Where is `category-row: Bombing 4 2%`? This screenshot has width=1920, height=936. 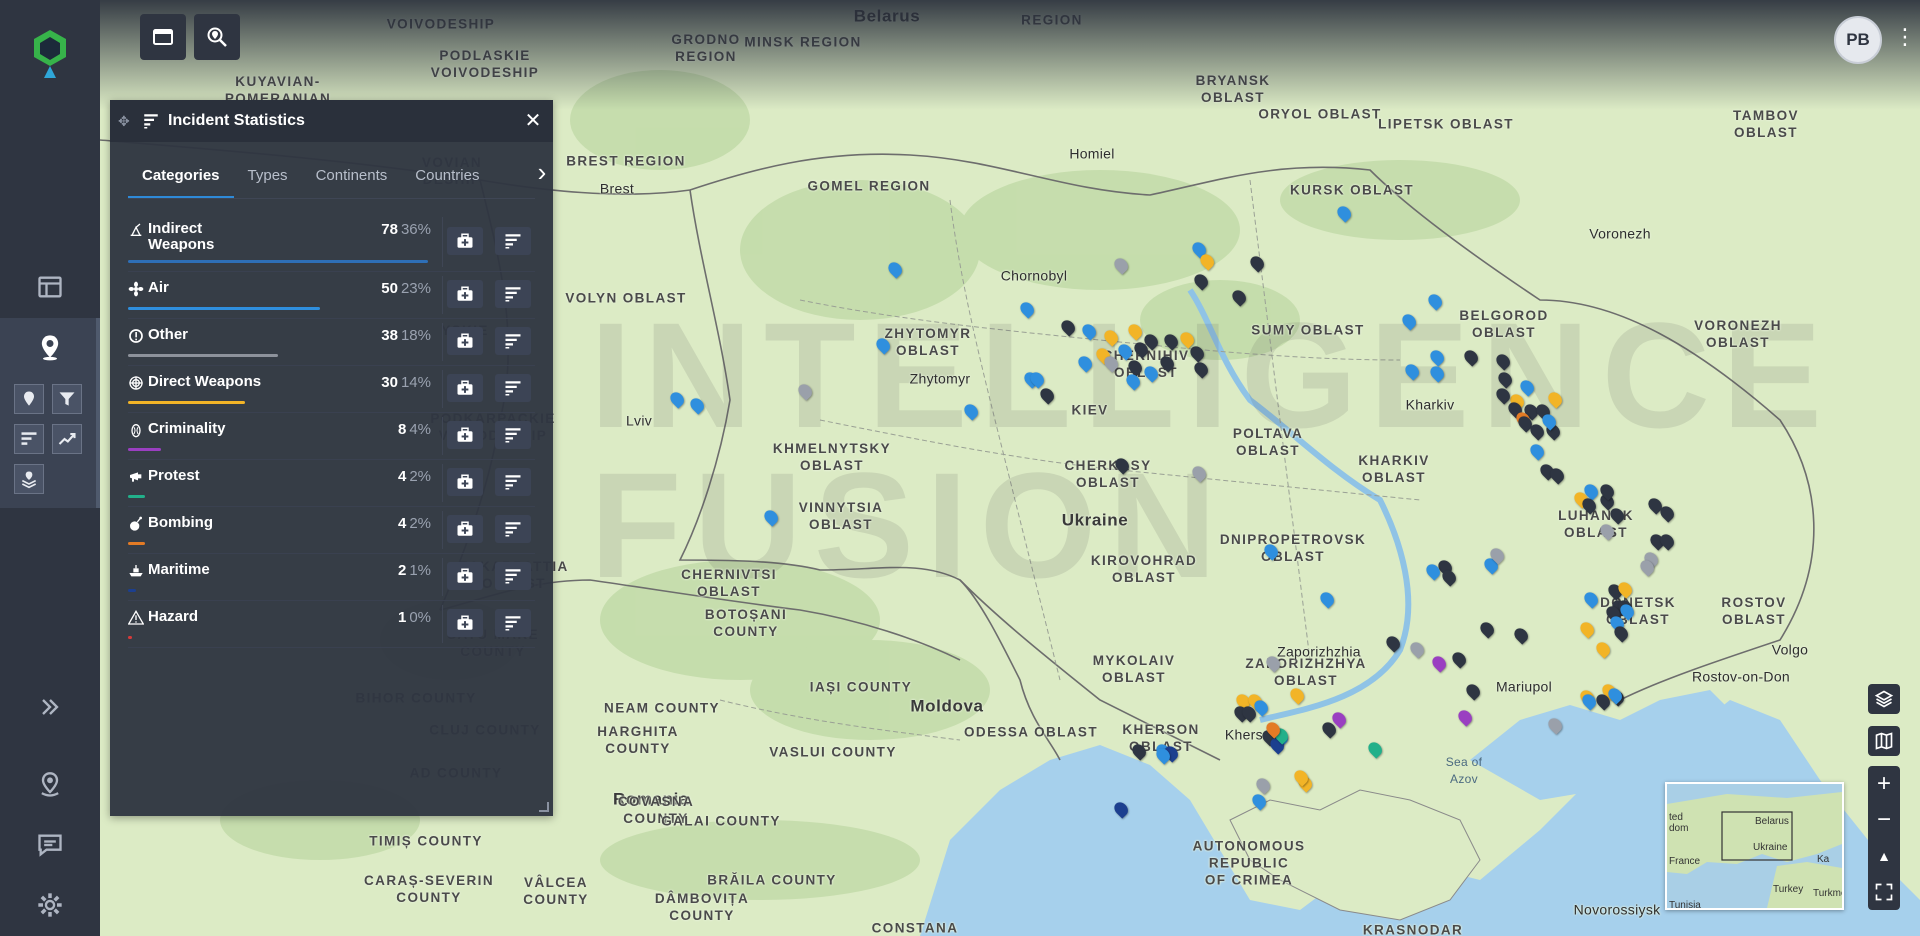 category-row: Bombing 4 2% is located at coordinates (331, 530).